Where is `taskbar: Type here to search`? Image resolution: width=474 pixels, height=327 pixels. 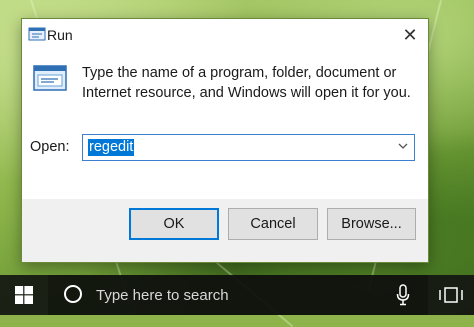 taskbar: Type here to search is located at coordinates (237, 295).